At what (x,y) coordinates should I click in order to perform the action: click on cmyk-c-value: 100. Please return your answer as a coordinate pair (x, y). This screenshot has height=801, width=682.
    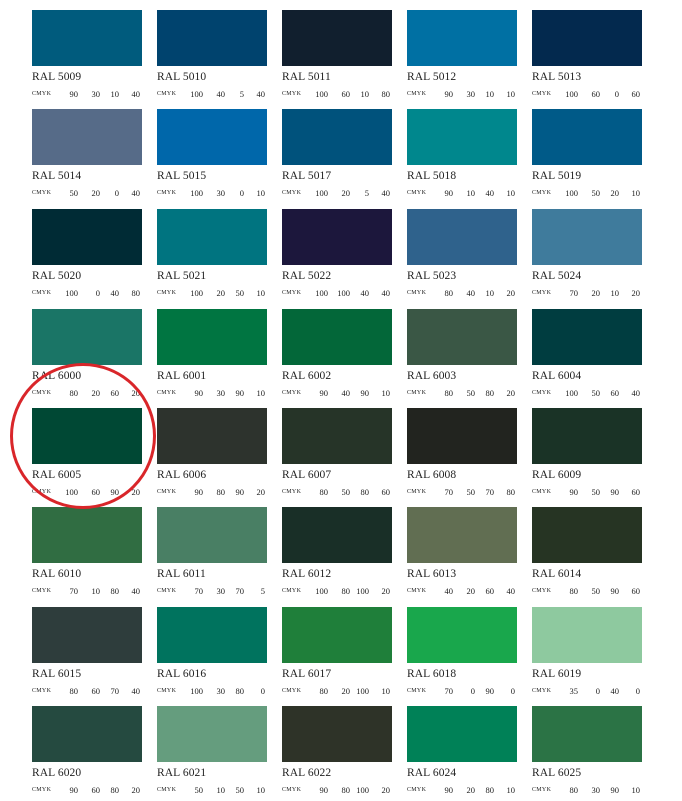
    Looking at the image, I should click on (196, 293).